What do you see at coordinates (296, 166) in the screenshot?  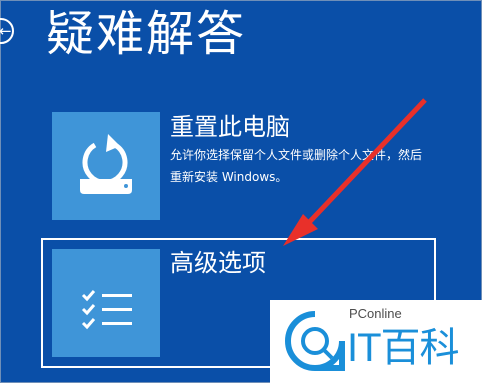 I see `reset-pc-description: 允许你选择保留个人文件或删除个人文件，然后重新安装 Windows。` at bounding box center [296, 166].